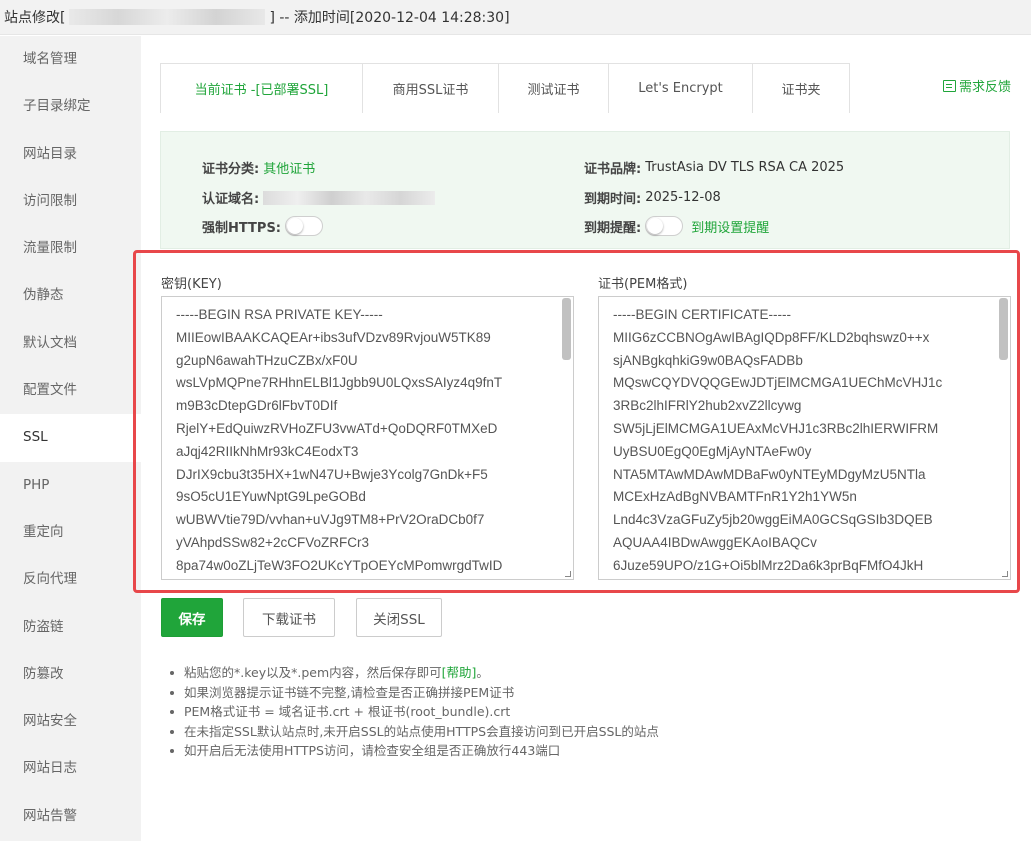  I want to click on feedback-icon, so click(949, 85).